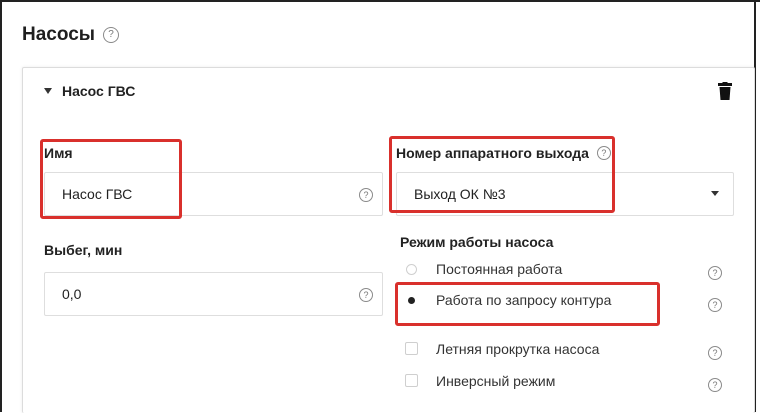 The image size is (760, 413). I want to click on checkbox-summer-spin-label: Летняя прокрутка насоса, so click(517, 349).